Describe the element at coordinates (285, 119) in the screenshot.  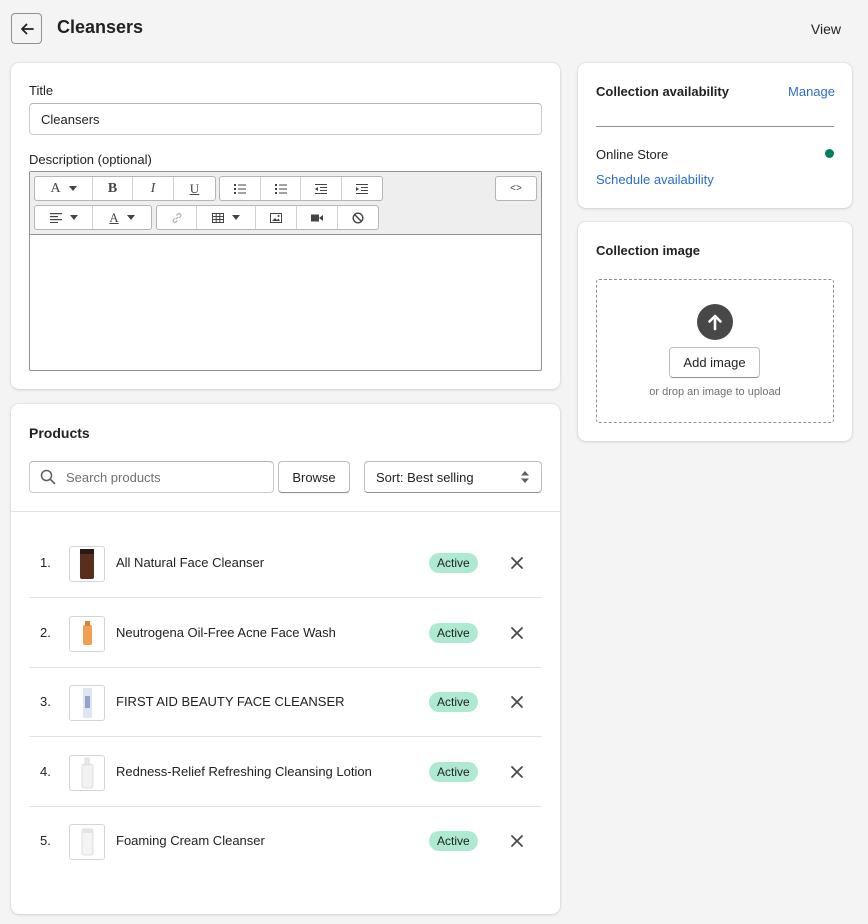
I see `title-input: Cleansers` at that location.